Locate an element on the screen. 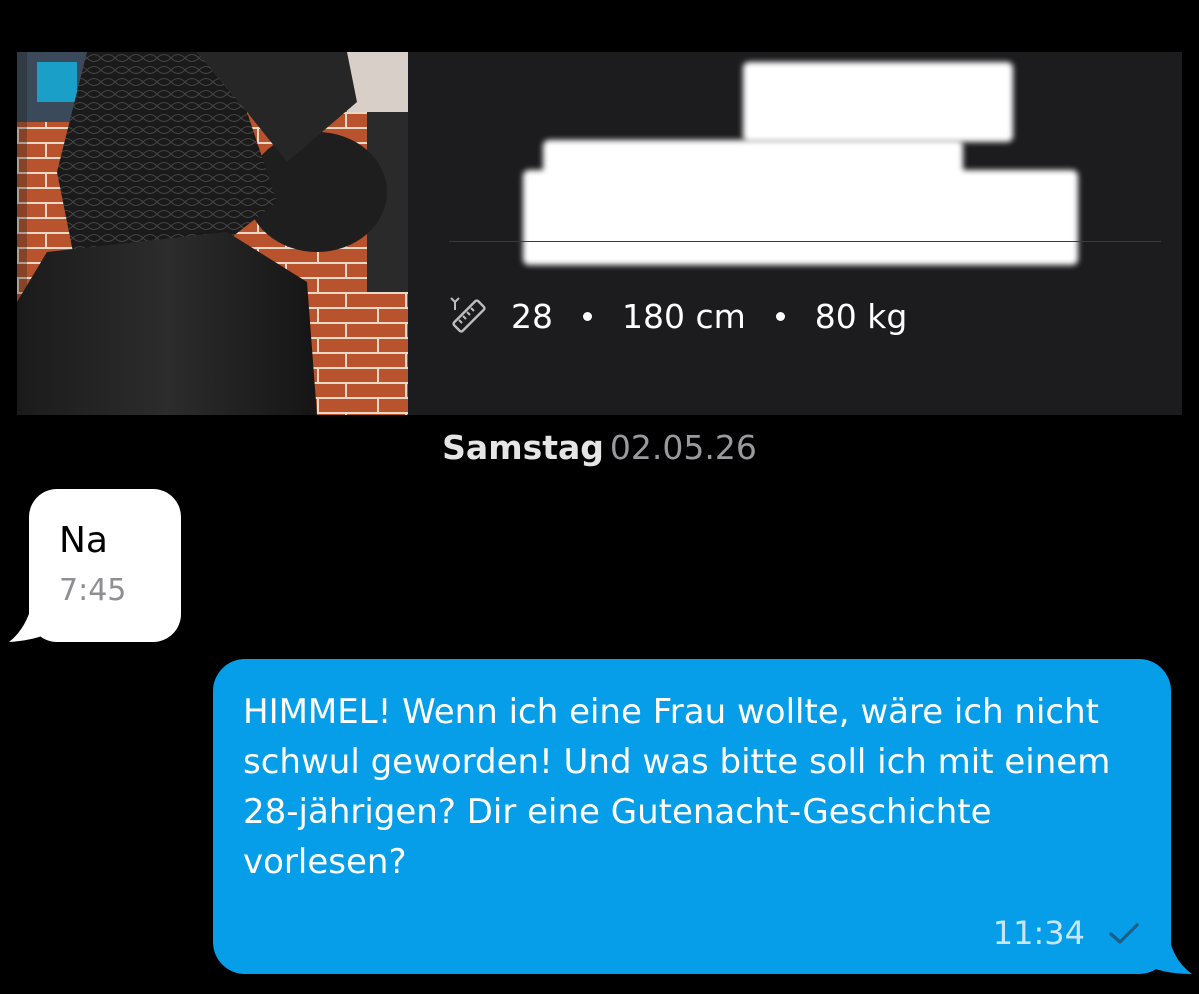 This screenshot has height=994, width=1199. message-meta: 11:34 is located at coordinates (1067, 933).